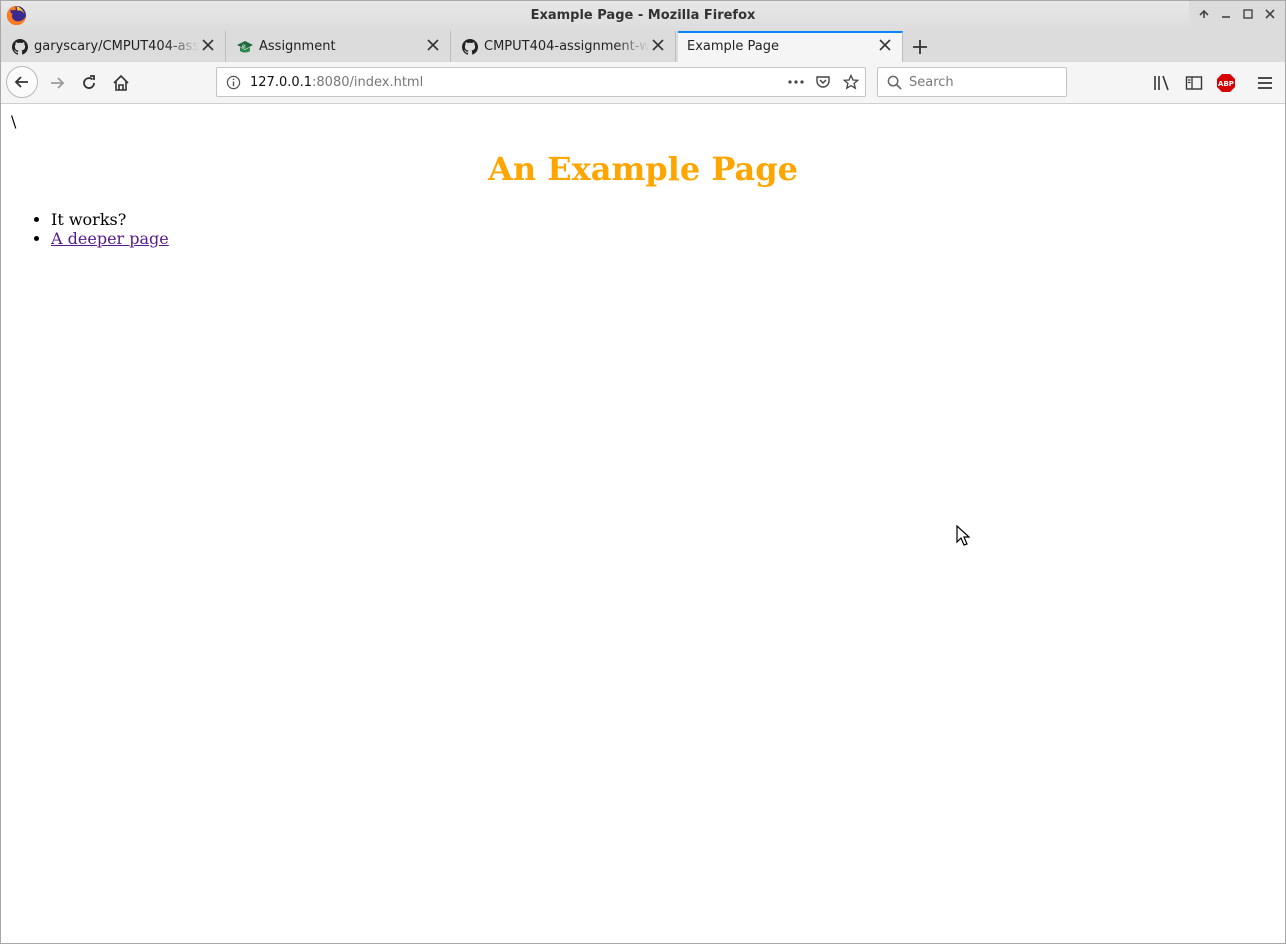 The width and height of the screenshot is (1286, 944). I want to click on adblock-plus-icon: ABP, so click(1226, 83).